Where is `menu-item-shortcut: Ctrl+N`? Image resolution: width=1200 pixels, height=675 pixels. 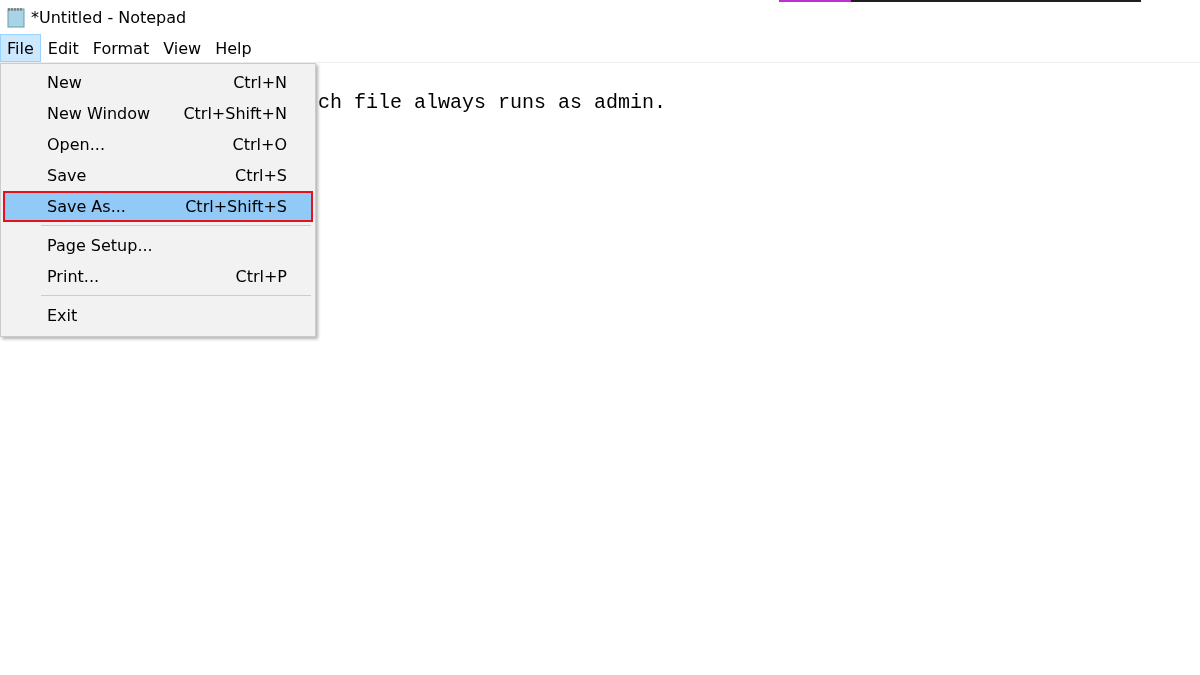
menu-item-shortcut: Ctrl+N is located at coordinates (260, 82).